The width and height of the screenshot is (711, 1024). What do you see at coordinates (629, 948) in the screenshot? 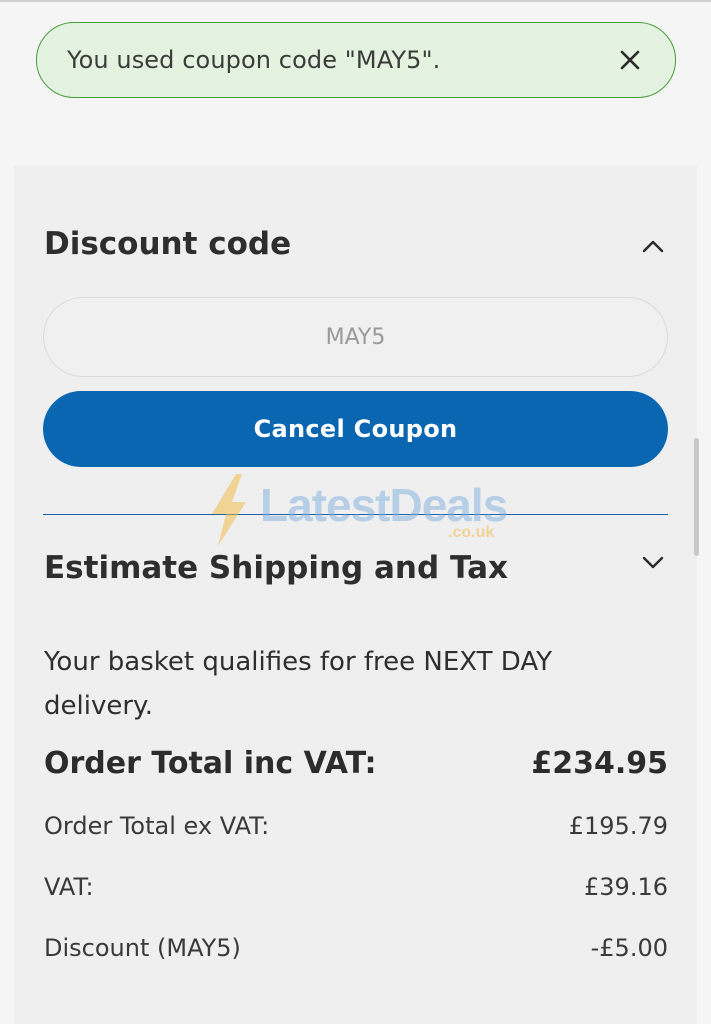
I see `discount-value: -£5.00` at bounding box center [629, 948].